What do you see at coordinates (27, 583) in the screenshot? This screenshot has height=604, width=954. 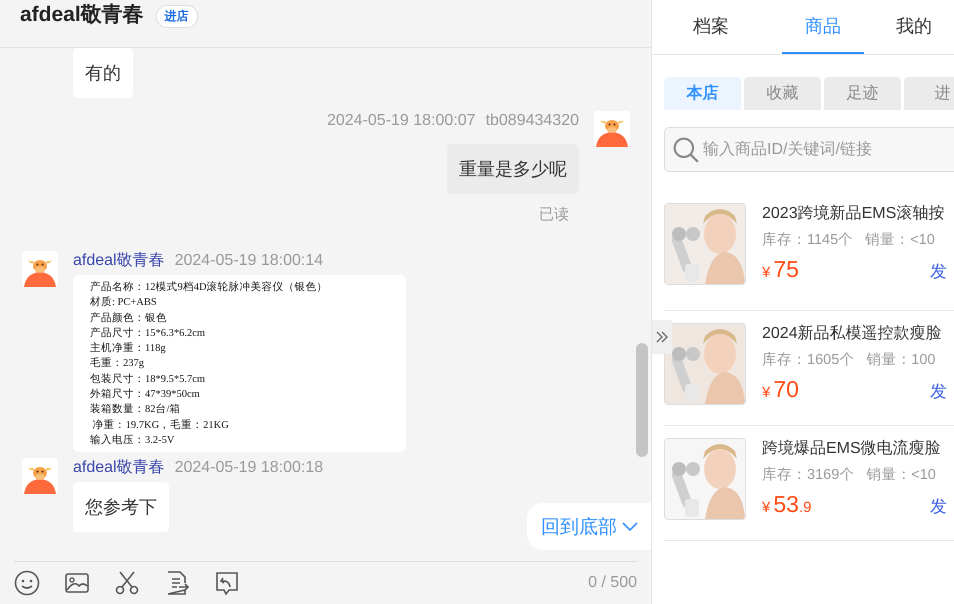 I see `emoji-icon` at bounding box center [27, 583].